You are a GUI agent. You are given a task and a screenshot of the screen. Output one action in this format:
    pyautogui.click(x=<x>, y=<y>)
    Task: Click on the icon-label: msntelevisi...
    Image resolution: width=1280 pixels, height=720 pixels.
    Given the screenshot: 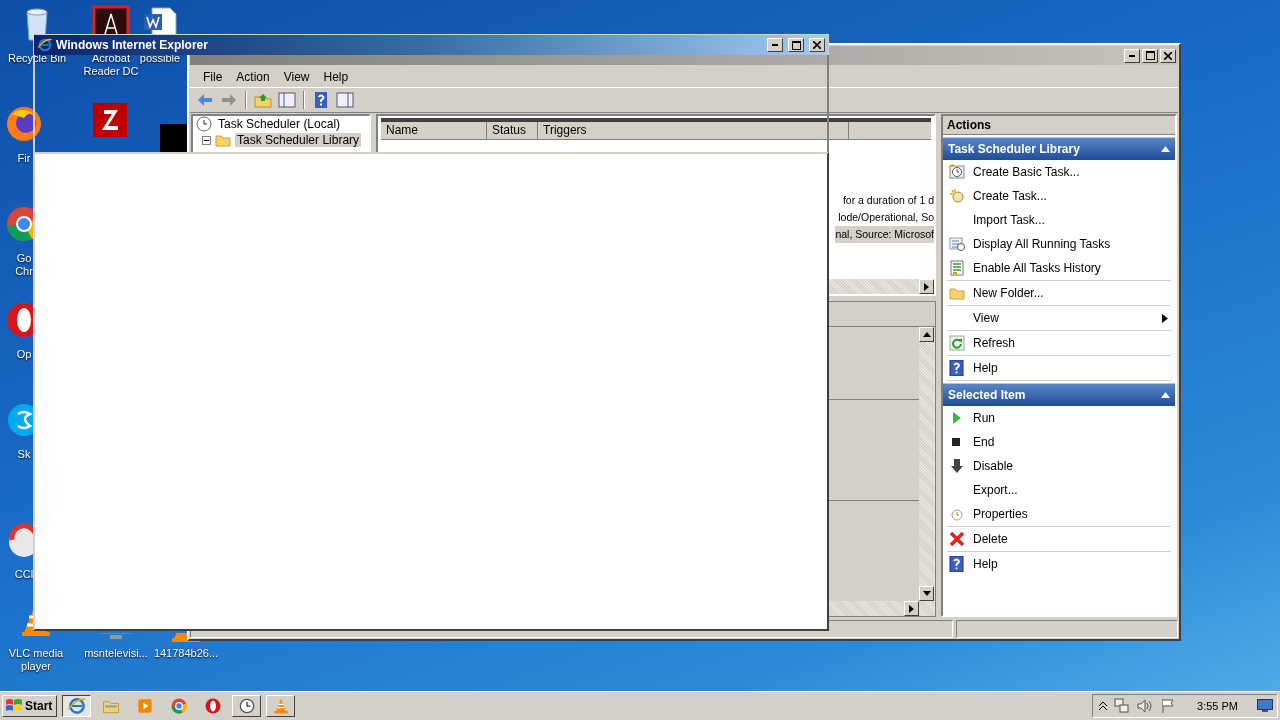 What is the action you would take?
    pyautogui.click(x=116, y=653)
    